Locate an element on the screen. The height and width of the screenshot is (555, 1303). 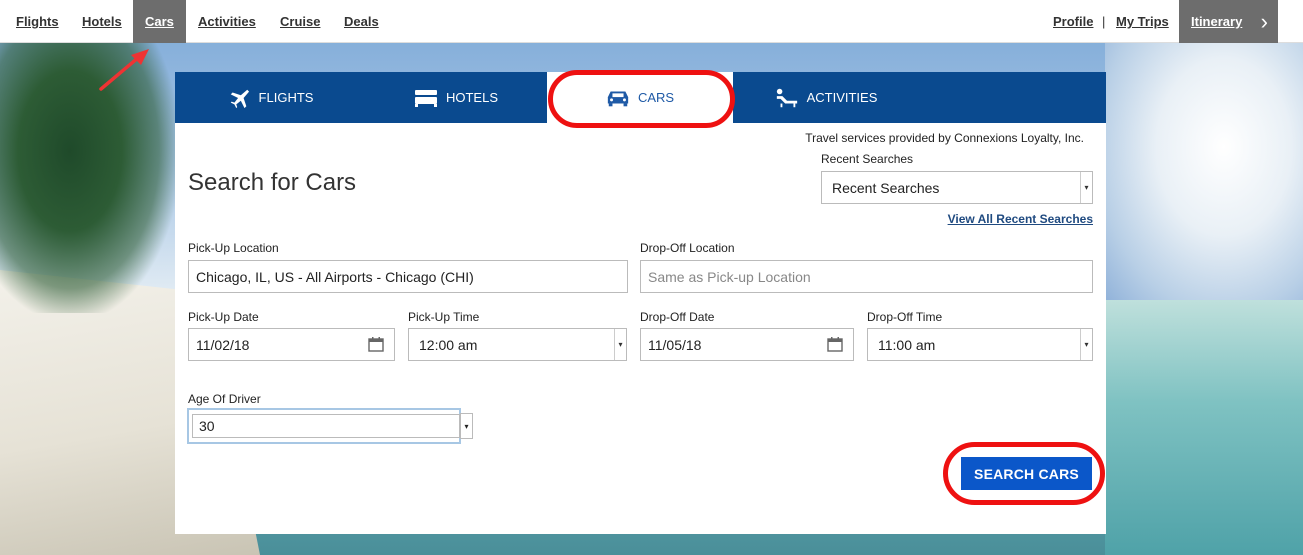
recent-searches-select: Recent Searches ▾ is located at coordinates (957, 187).